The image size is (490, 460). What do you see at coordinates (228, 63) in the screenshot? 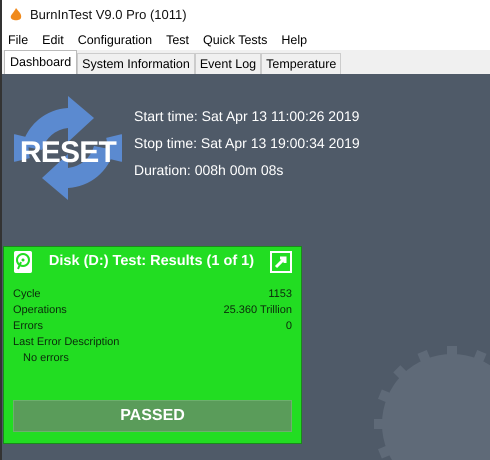
I see `tab: Event Log` at bounding box center [228, 63].